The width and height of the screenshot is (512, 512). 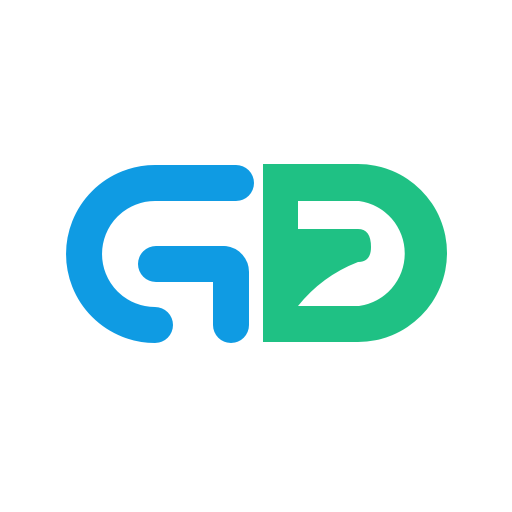 I want to click on logo-letter-d, so click(x=355, y=253).